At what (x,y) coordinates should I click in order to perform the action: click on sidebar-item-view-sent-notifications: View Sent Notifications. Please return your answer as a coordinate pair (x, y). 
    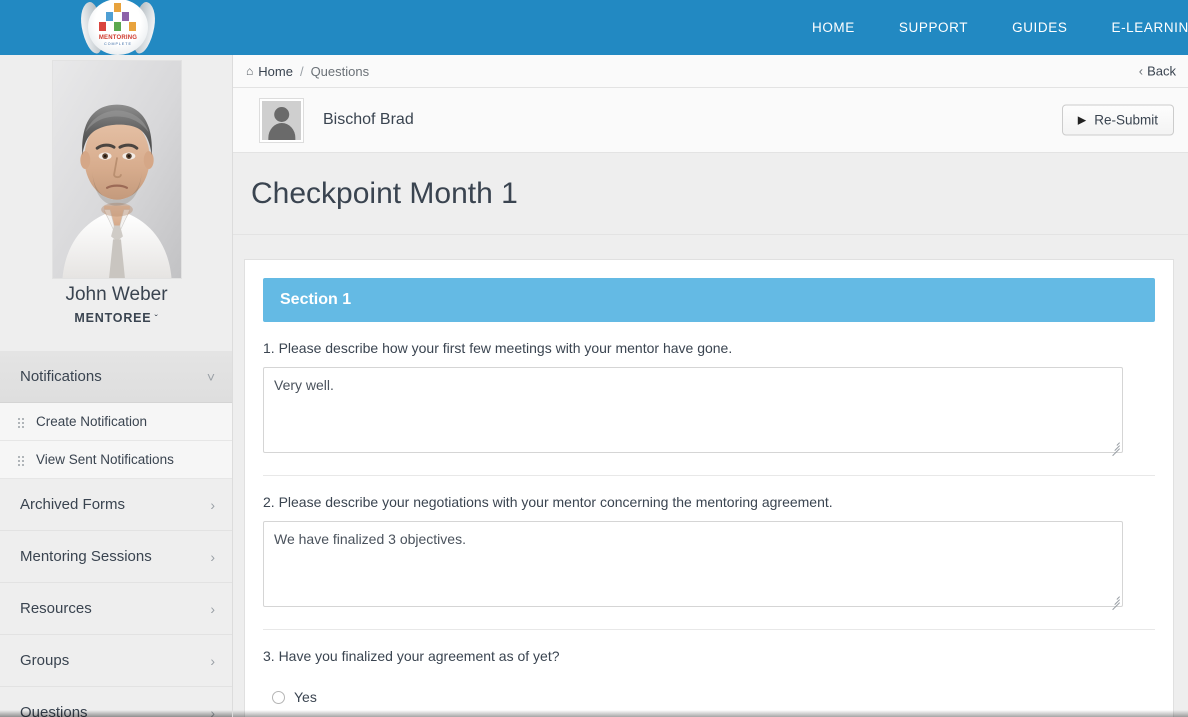
    Looking at the image, I should click on (116, 460).